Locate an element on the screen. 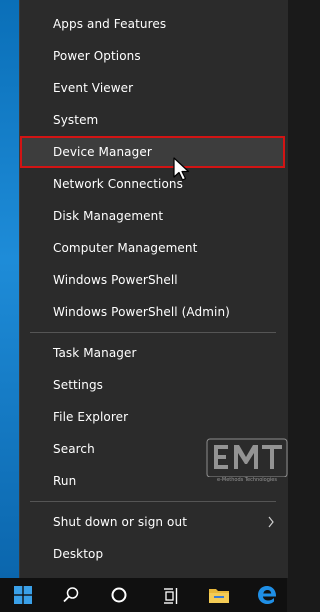 This screenshot has width=320, height=612. cortana-button is located at coordinates (119, 595).